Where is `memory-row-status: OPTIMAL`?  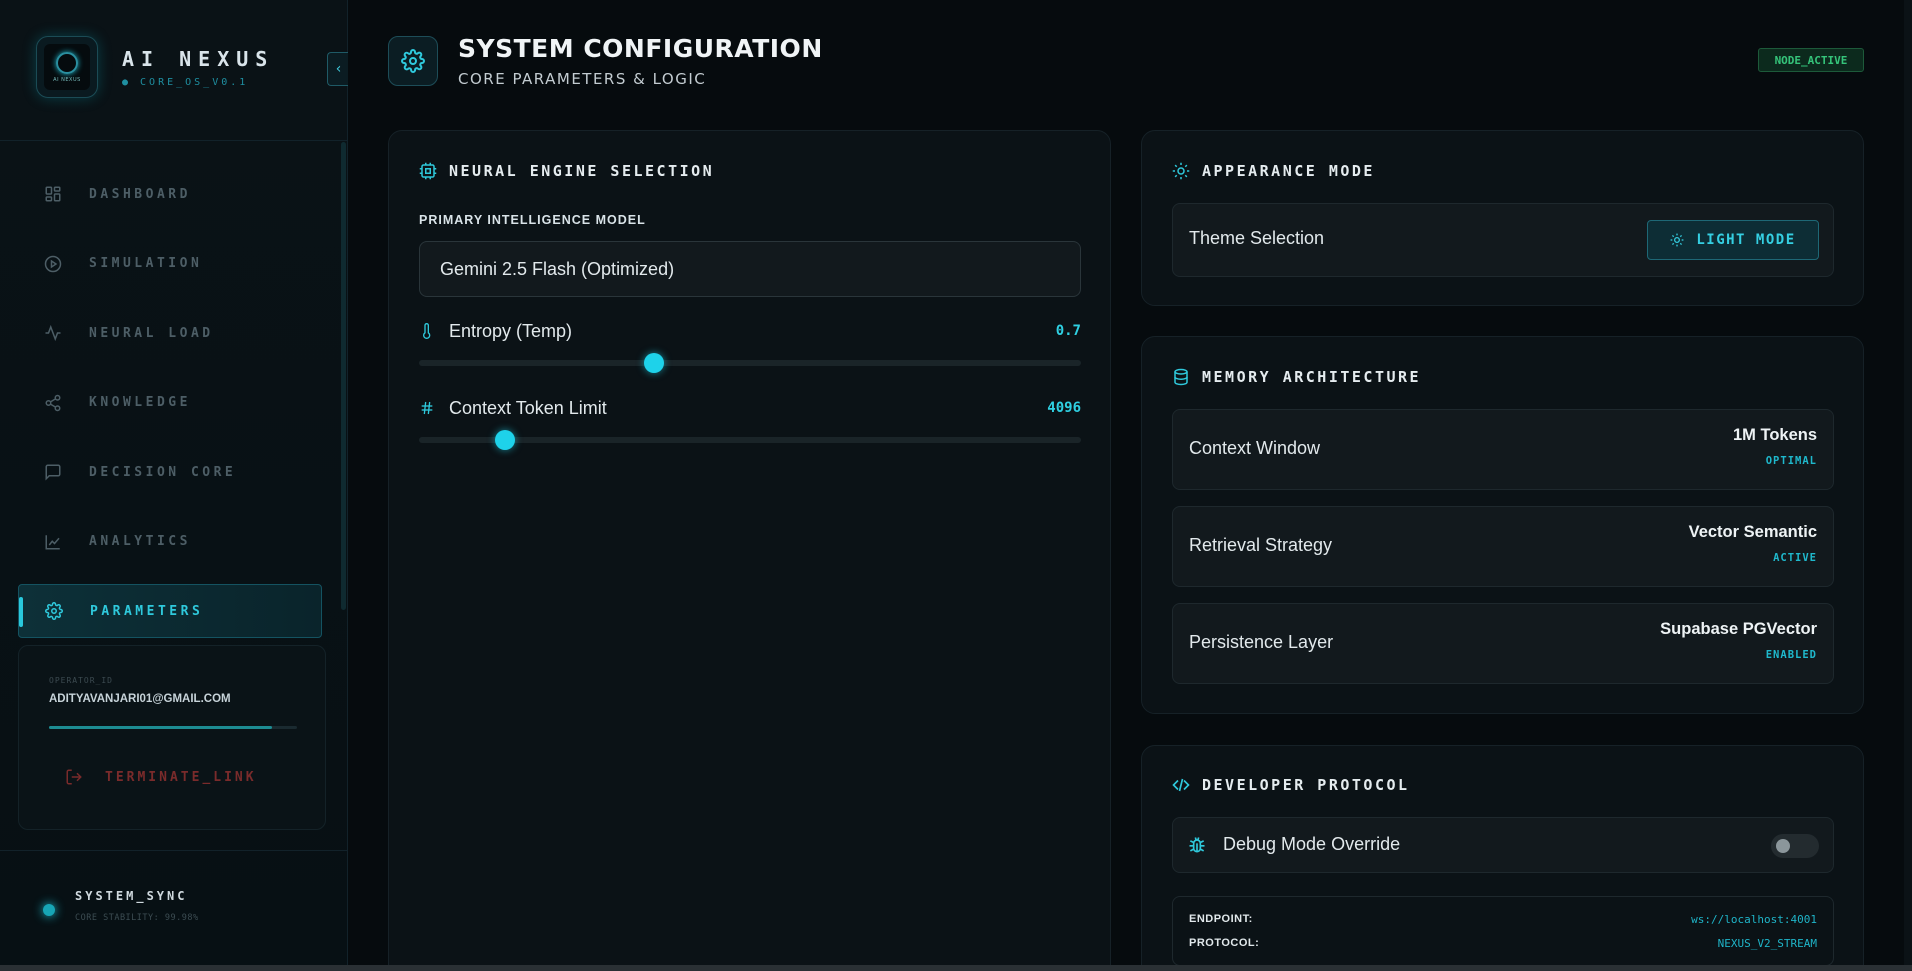 memory-row-status: OPTIMAL is located at coordinates (1791, 461).